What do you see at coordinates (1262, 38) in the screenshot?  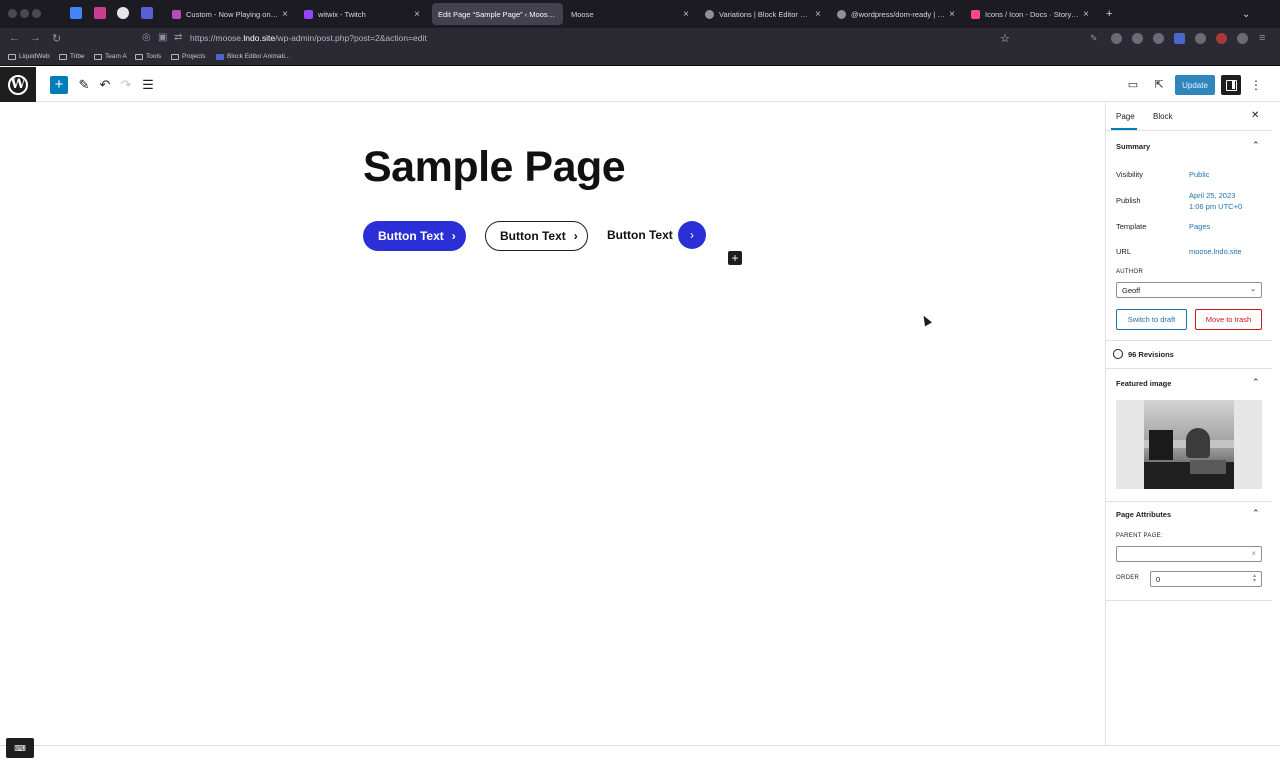 I see `menu-icon: ≡` at bounding box center [1262, 38].